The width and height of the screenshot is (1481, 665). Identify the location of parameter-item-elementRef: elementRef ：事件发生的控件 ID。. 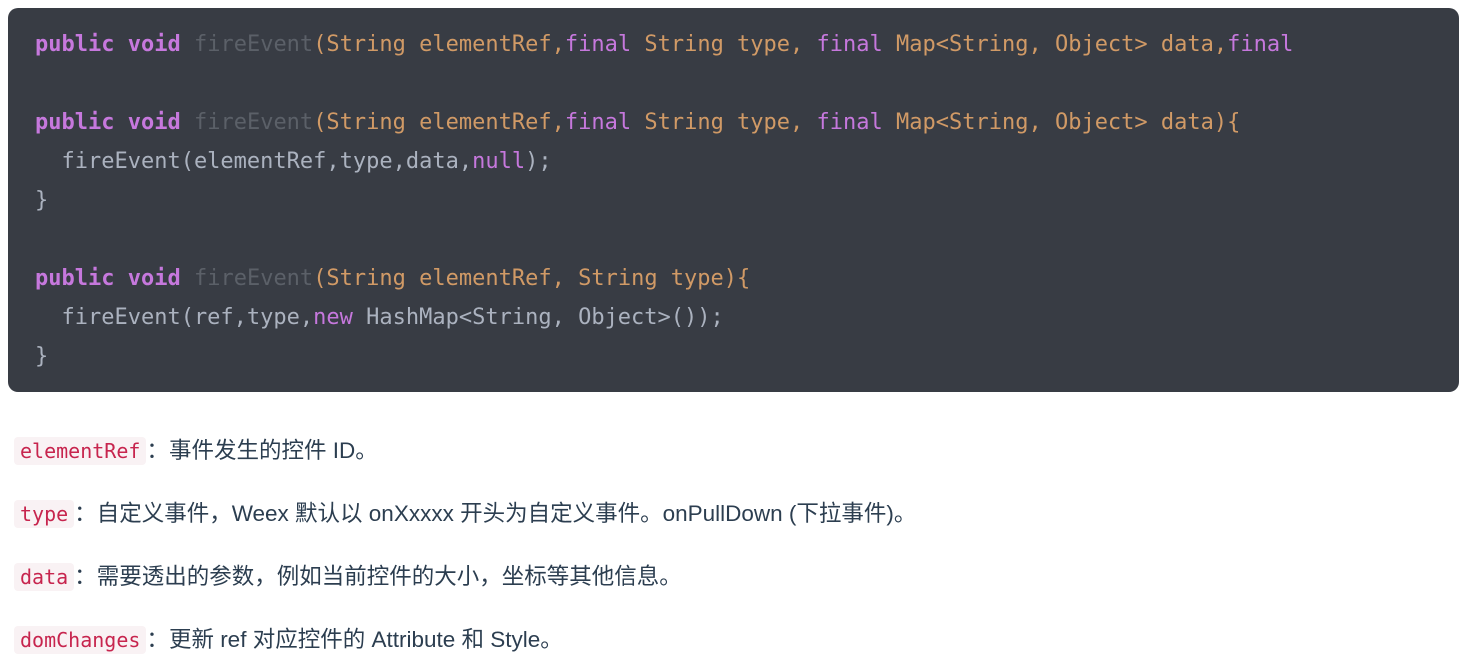
(196, 451).